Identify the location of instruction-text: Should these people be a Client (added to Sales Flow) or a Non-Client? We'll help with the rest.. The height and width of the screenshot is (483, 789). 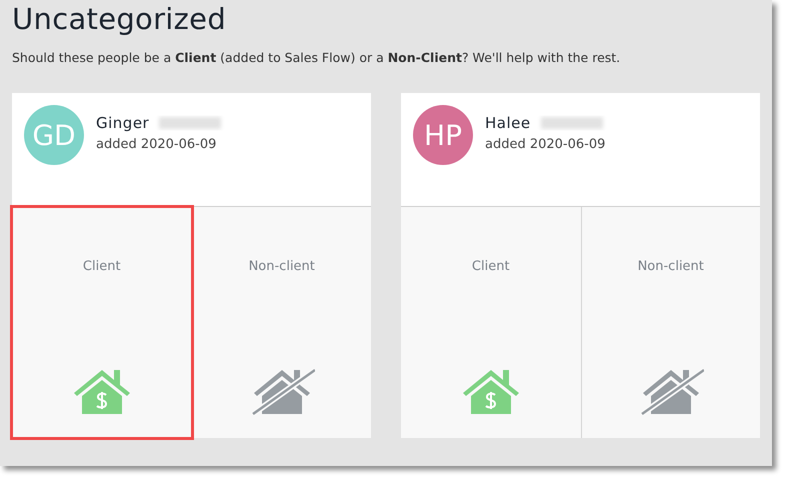
(317, 57).